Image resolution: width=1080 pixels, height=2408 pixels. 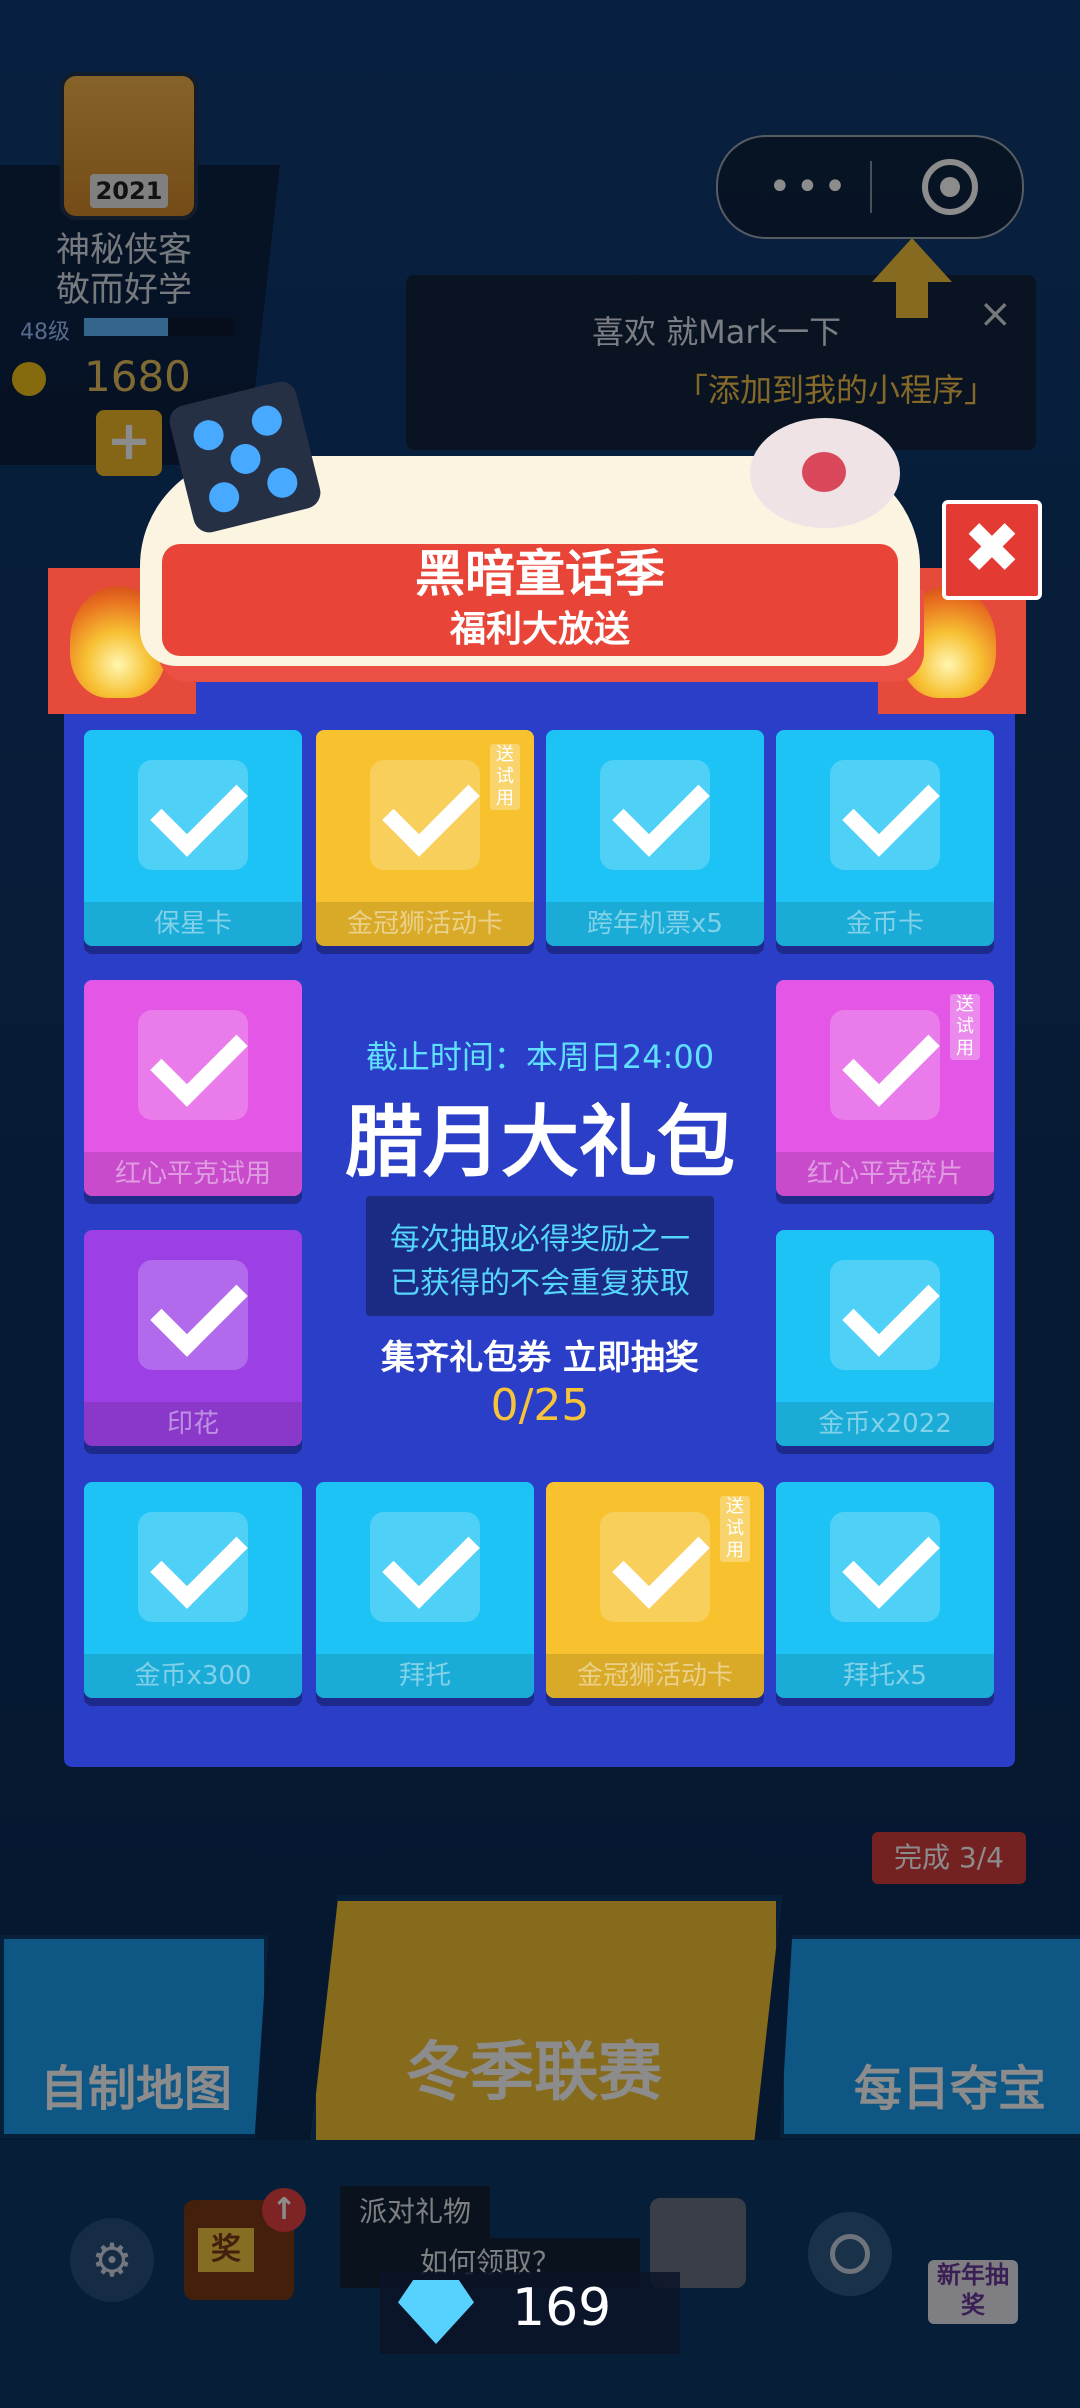 What do you see at coordinates (193, 924) in the screenshot?
I see `reward-item-label: 保星卡` at bounding box center [193, 924].